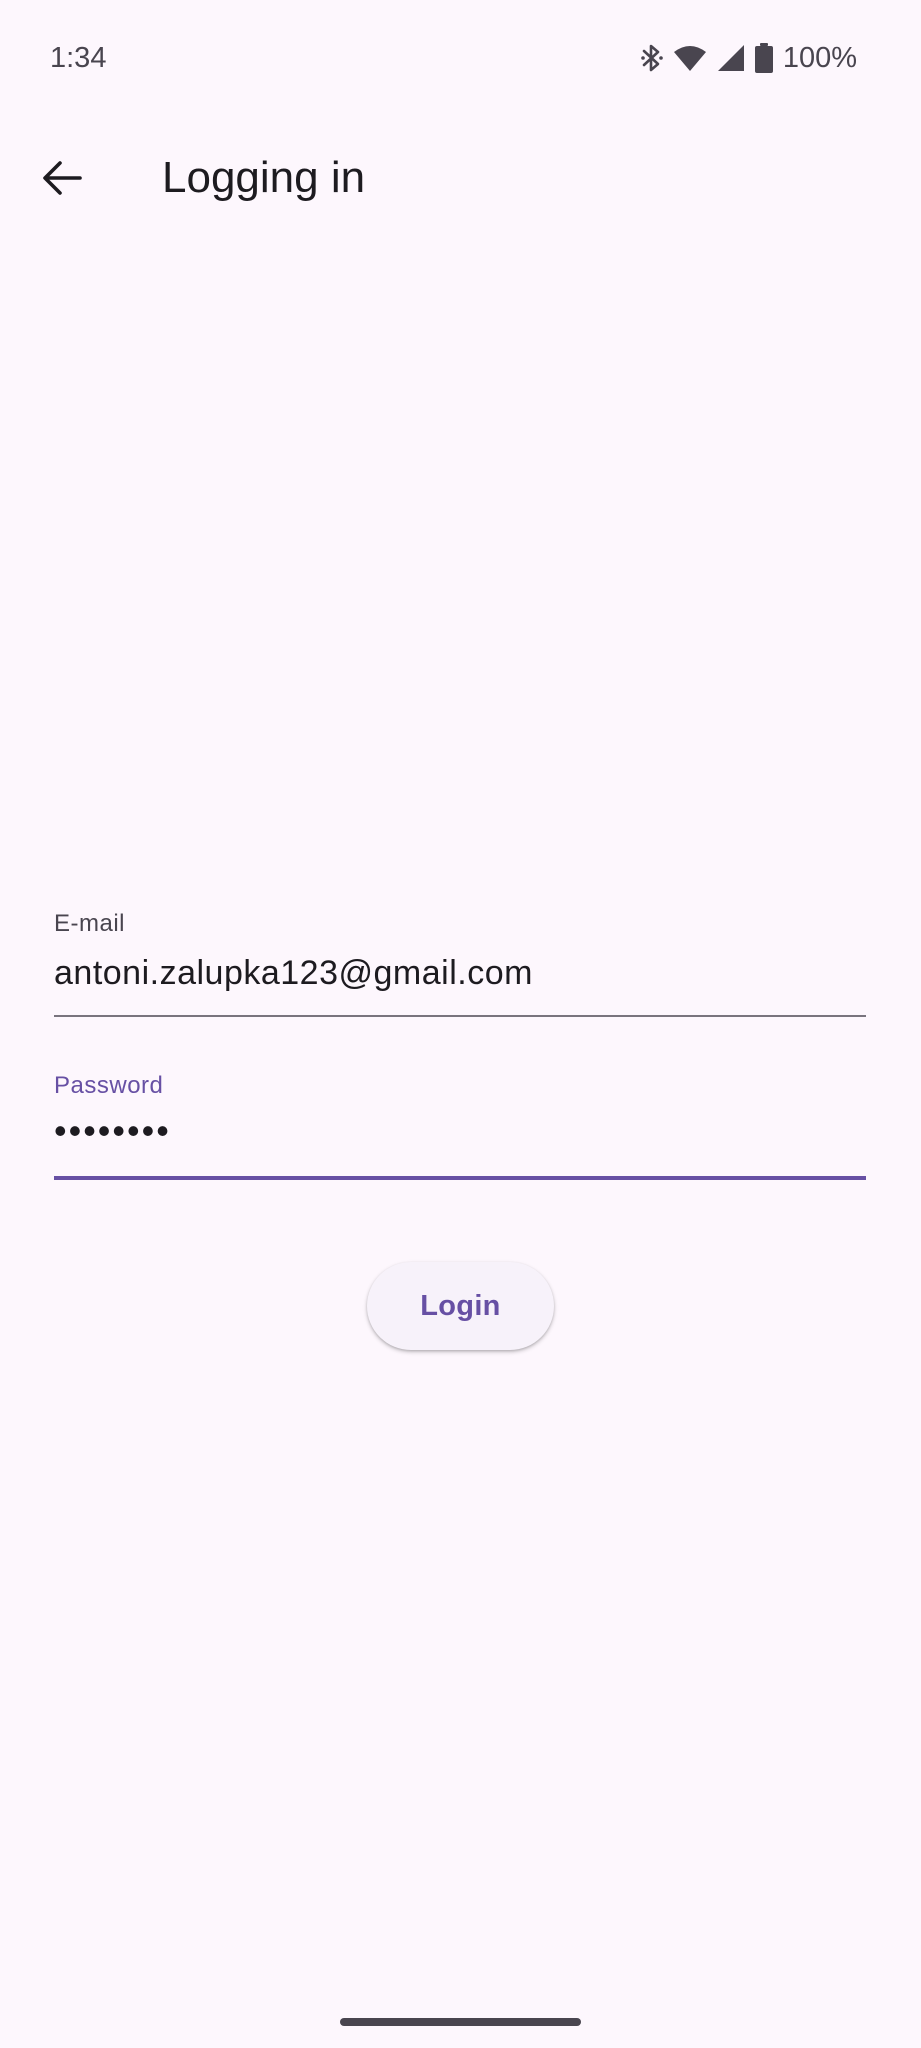 The width and height of the screenshot is (921, 2048). Describe the element at coordinates (460, 1016) in the screenshot. I see `email-underline` at that location.